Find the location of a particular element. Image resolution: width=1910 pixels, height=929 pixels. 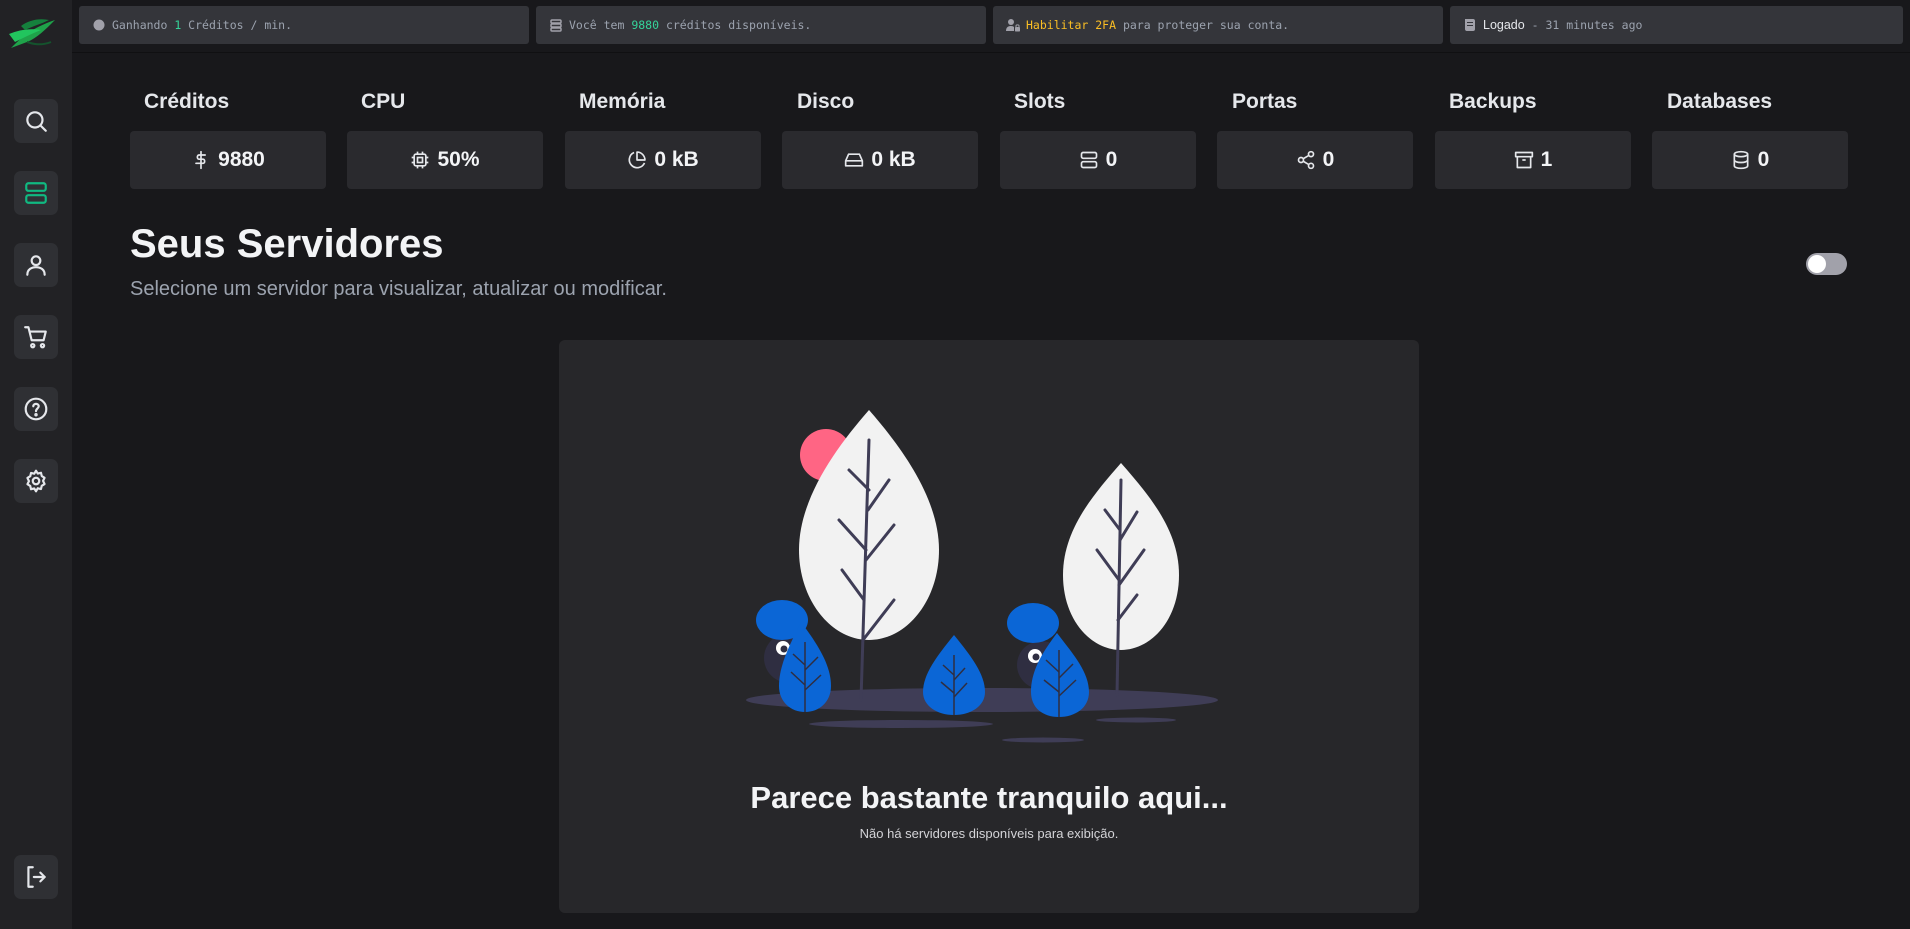

sidebar-item-settings is located at coordinates (36, 481).